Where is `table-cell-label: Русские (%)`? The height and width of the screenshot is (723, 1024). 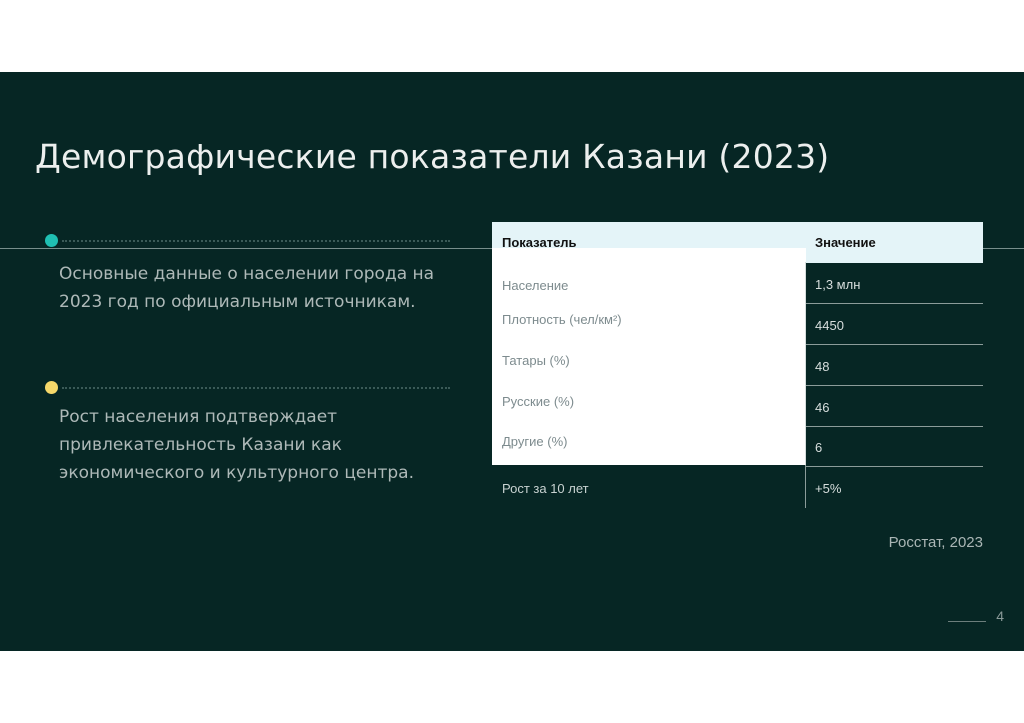
table-cell-label: Русские (%) is located at coordinates (538, 401).